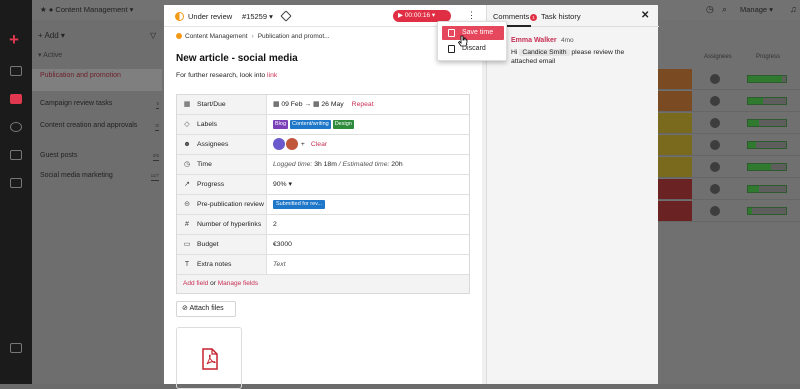  What do you see at coordinates (16, 99) in the screenshot?
I see `projects-icon` at bounding box center [16, 99].